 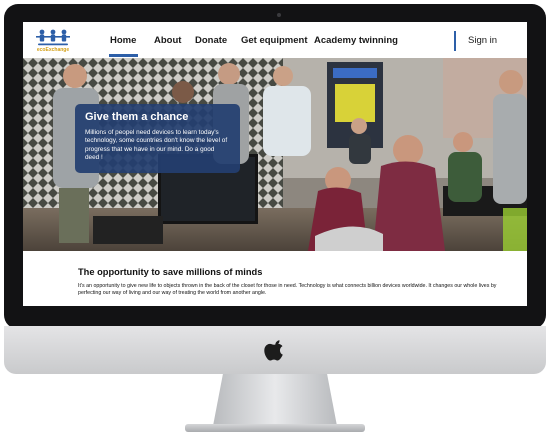 What do you see at coordinates (137, 117) in the screenshot?
I see `hero-title: Give them a chance` at bounding box center [137, 117].